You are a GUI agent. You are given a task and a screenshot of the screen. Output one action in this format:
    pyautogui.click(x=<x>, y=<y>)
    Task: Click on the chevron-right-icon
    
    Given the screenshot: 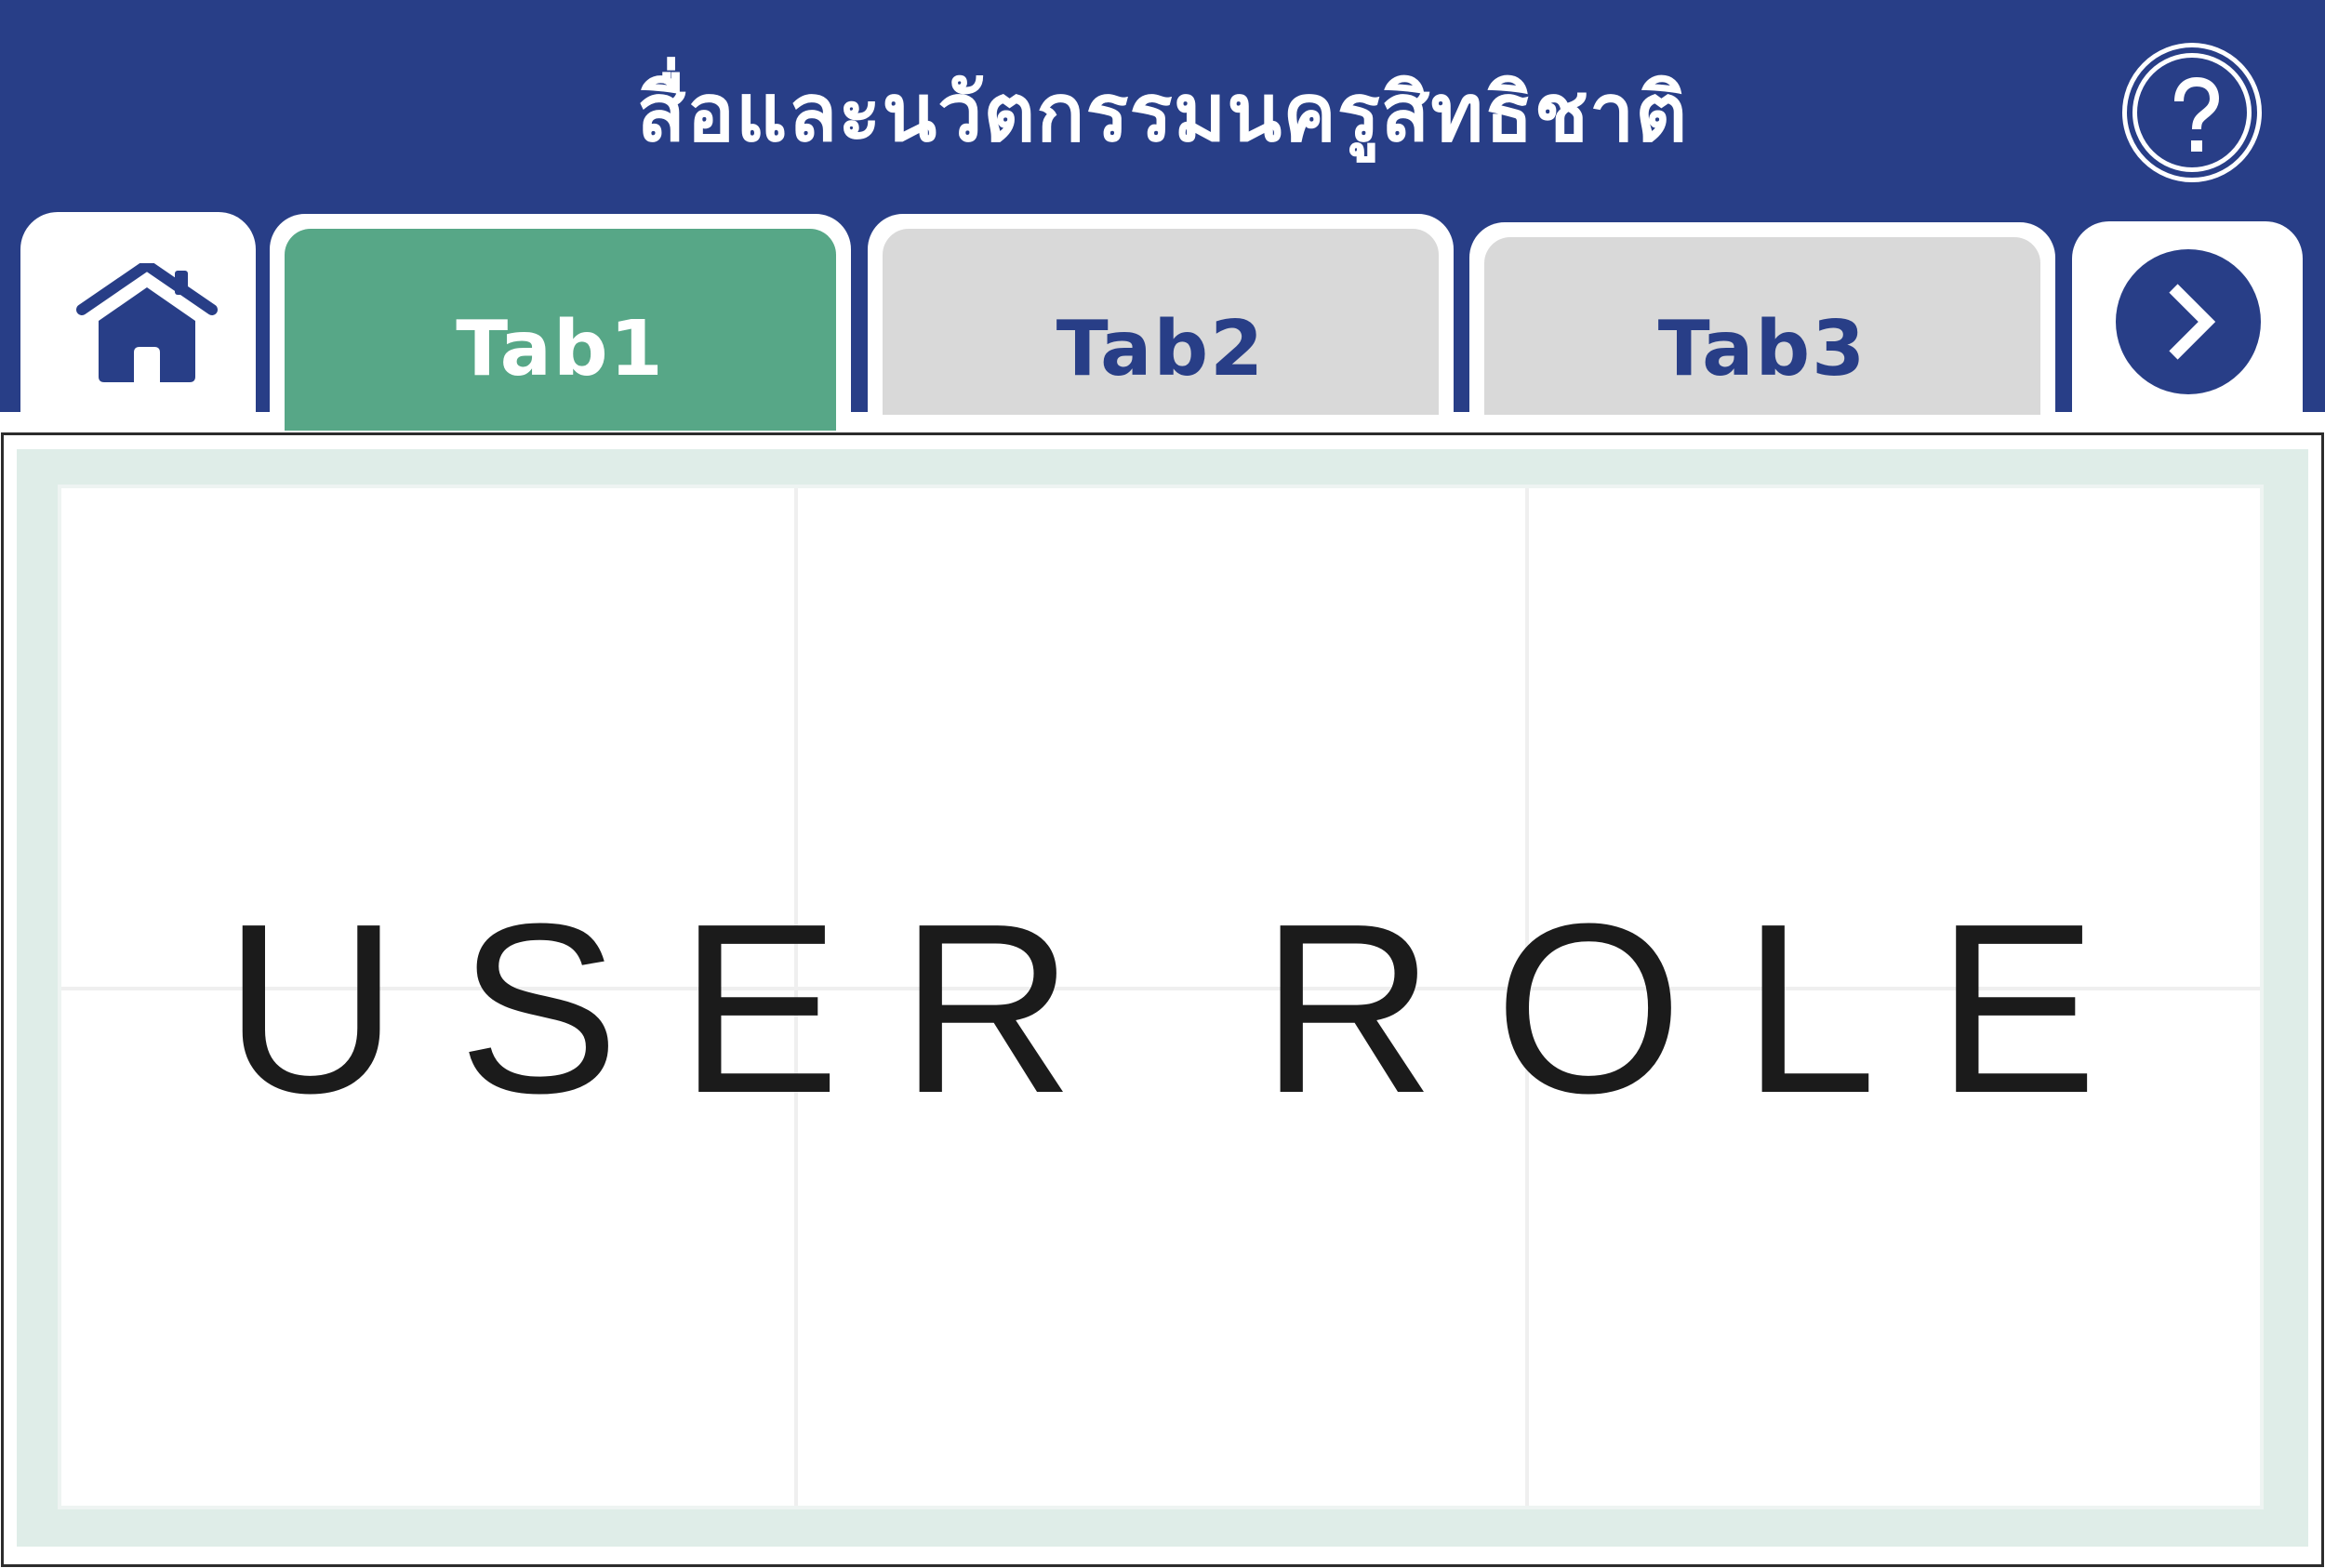 What is the action you would take?
    pyautogui.click(x=2192, y=322)
    